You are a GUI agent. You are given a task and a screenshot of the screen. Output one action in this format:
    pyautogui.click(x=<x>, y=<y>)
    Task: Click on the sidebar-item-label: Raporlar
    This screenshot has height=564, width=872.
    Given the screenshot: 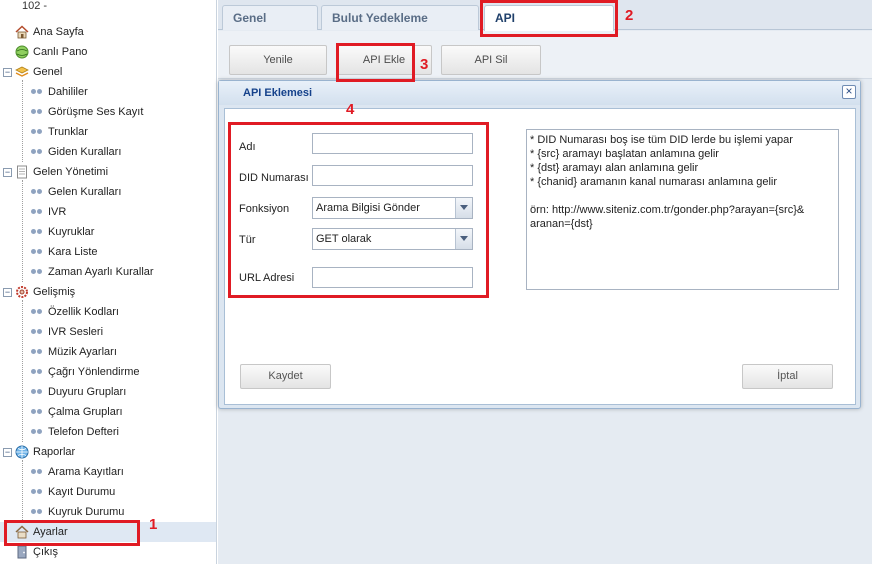 What is the action you would take?
    pyautogui.click(x=54, y=452)
    